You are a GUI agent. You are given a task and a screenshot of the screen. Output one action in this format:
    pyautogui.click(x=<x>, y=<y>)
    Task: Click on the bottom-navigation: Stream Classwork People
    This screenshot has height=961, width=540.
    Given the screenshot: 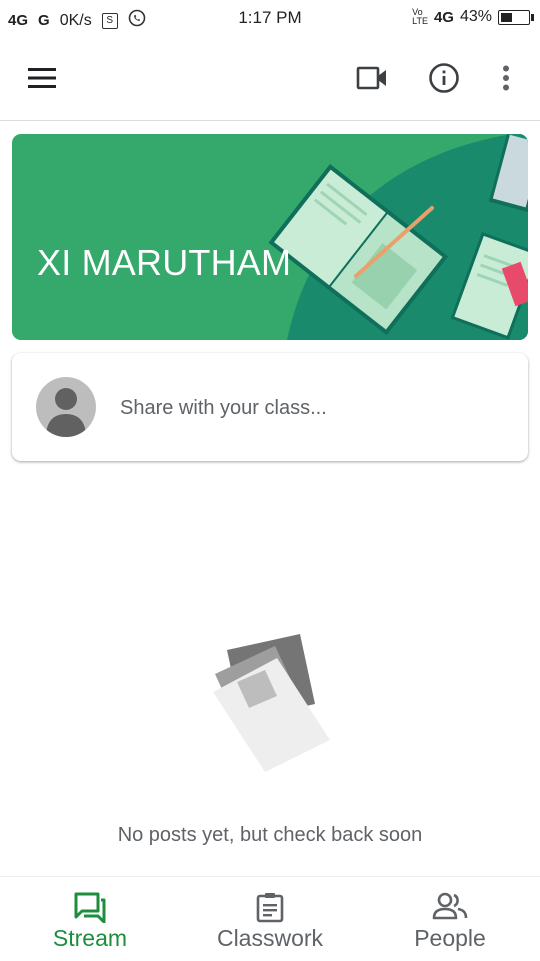 What is the action you would take?
    pyautogui.click(x=270, y=918)
    